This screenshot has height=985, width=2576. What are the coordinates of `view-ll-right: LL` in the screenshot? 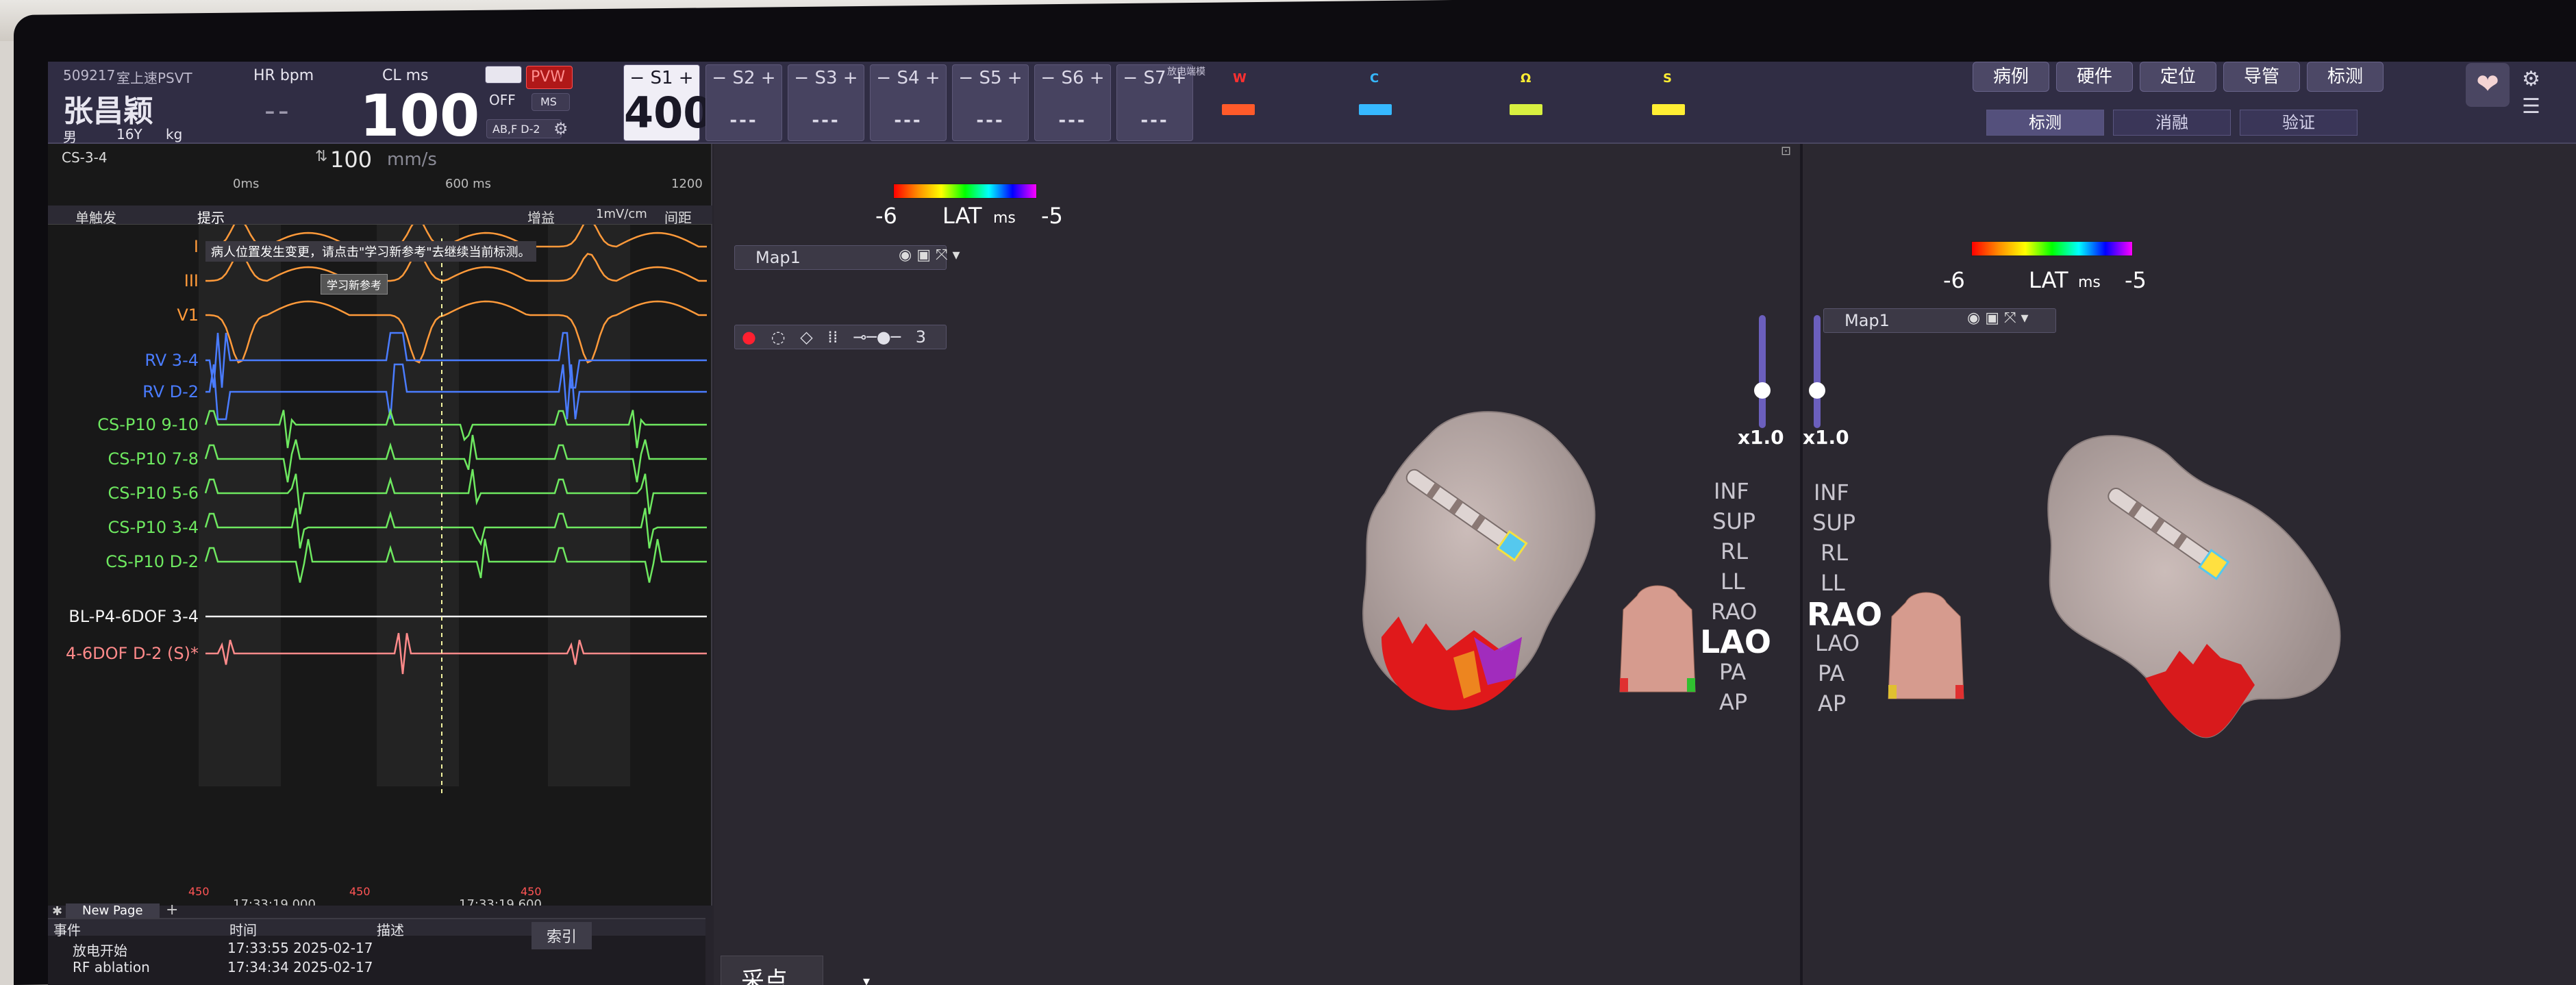 It's located at (1833, 583).